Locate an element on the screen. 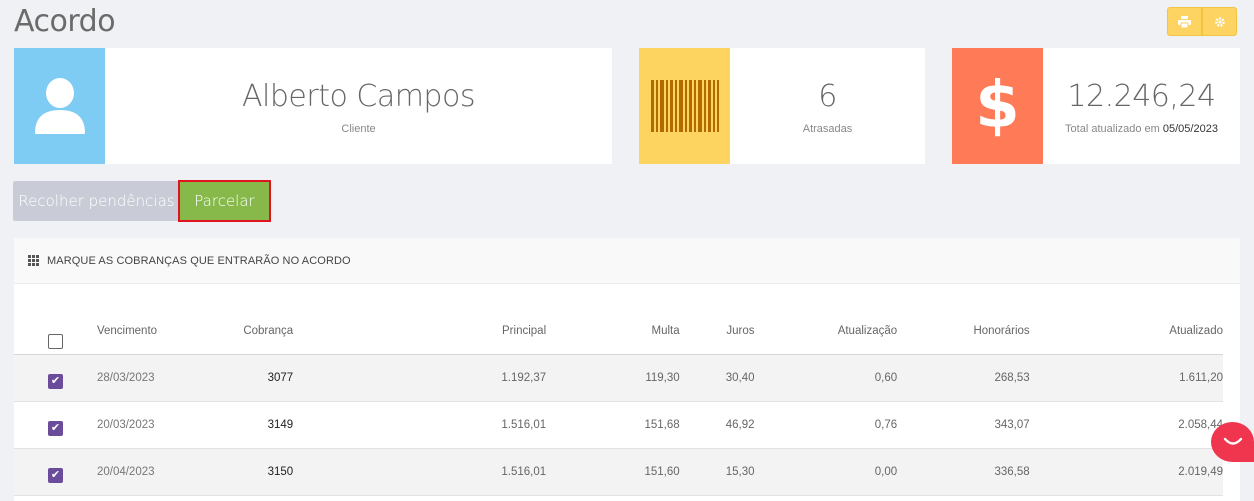 The height and width of the screenshot is (501, 1254). barcode-icon is located at coordinates (684, 106).